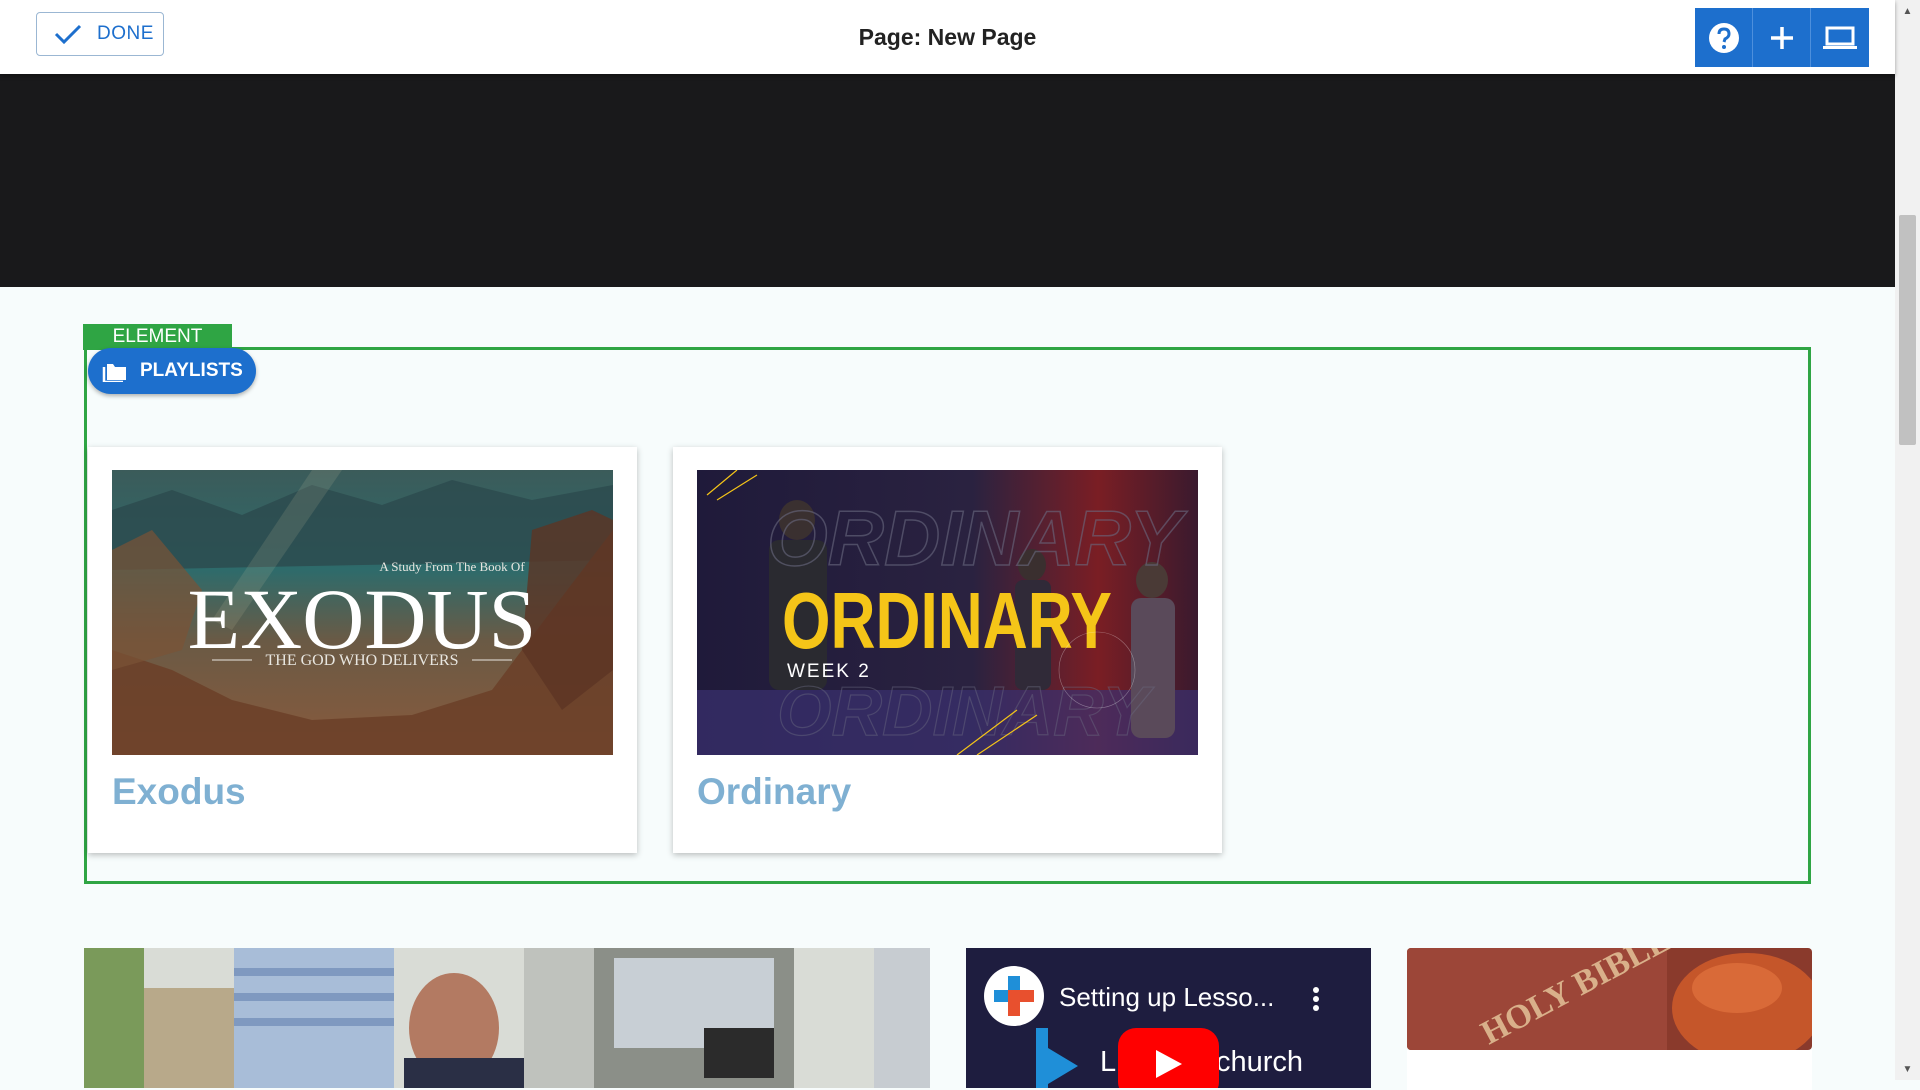  I want to click on ordinary-thumbnail: ORDINARY ORDINARY WEEK 2 ORDINARY, so click(947, 612).